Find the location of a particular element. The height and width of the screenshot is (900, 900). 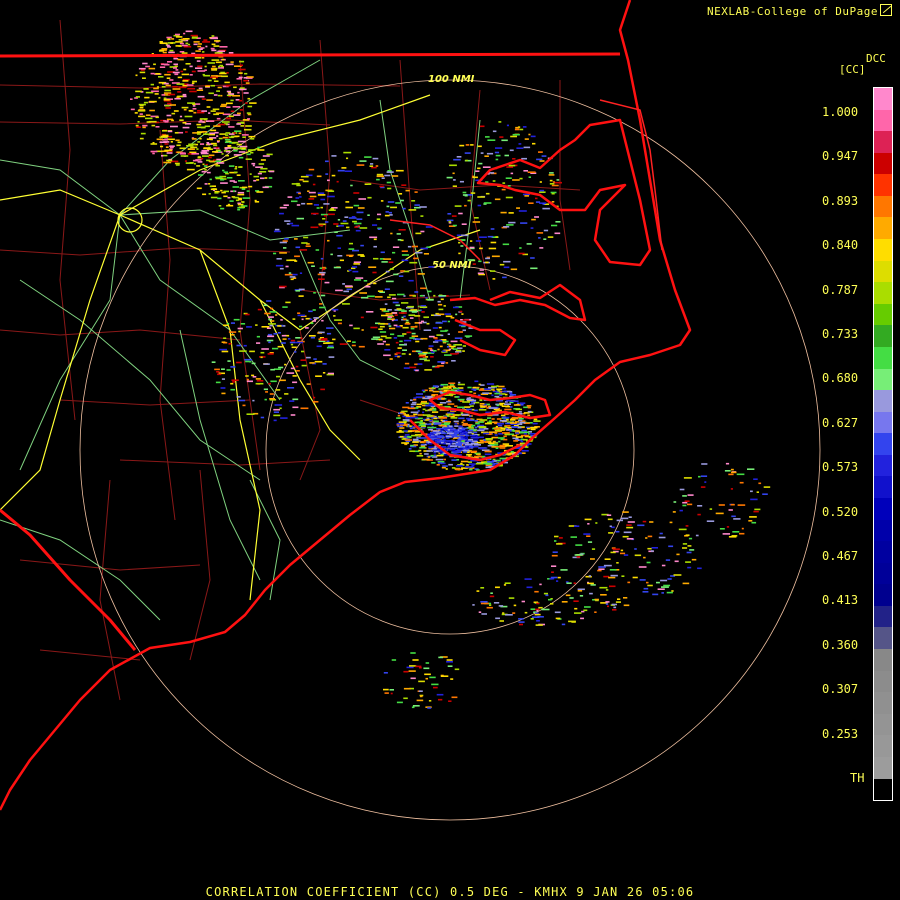

legend-tick-label: 0.787 is located at coordinates (840, 289).